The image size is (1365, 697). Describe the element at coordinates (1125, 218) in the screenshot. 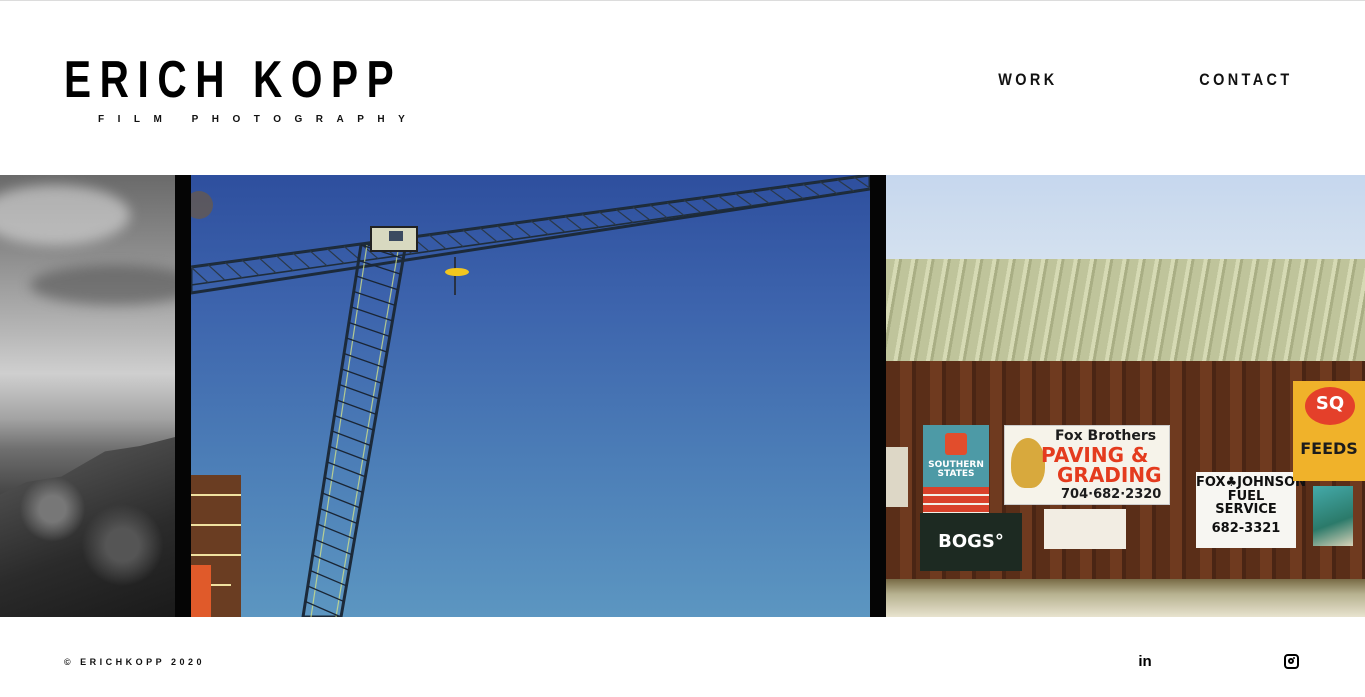

I see `sky` at that location.